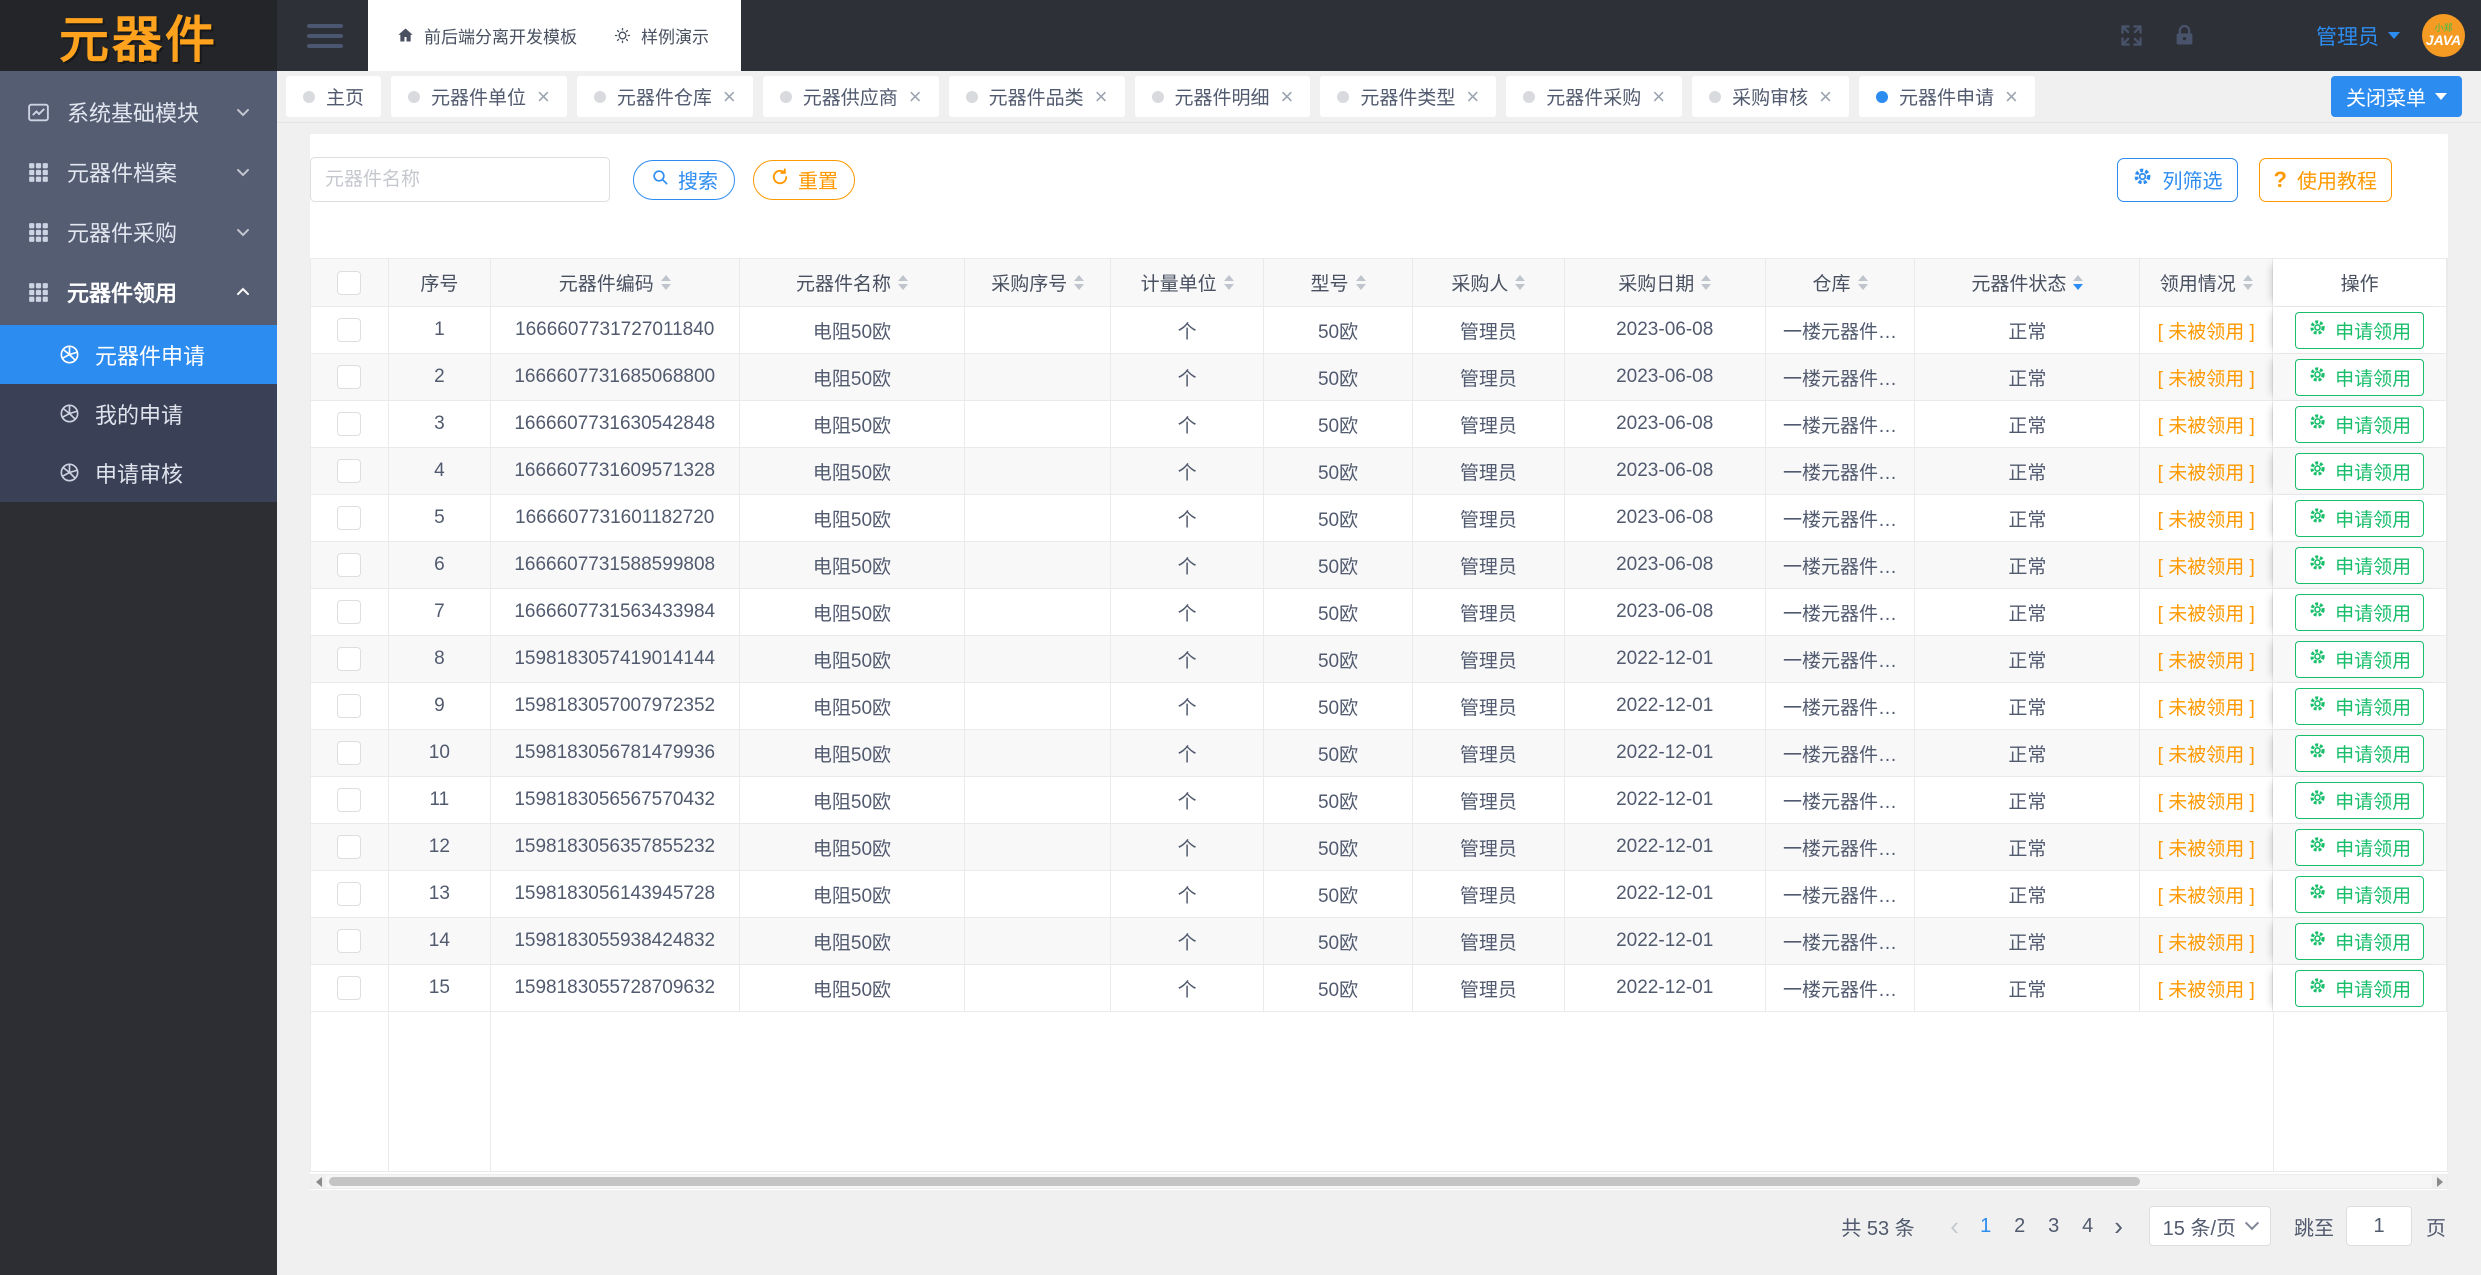 Image resolution: width=2481 pixels, height=1275 pixels. What do you see at coordinates (1665, 283) in the screenshot?
I see `column-header: 采购日期` at bounding box center [1665, 283].